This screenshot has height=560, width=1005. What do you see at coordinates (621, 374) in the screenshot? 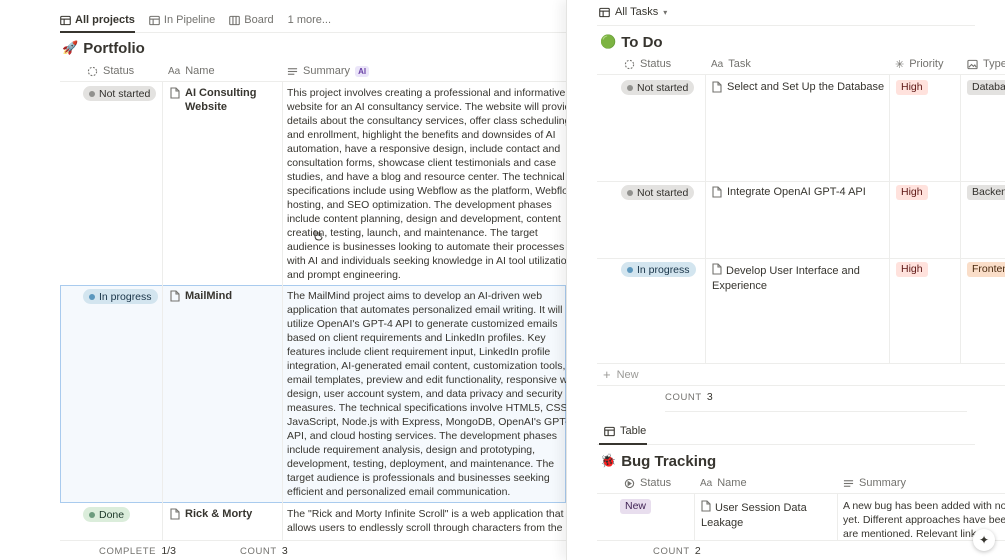
I see `add-new-row-button: + New` at bounding box center [621, 374].